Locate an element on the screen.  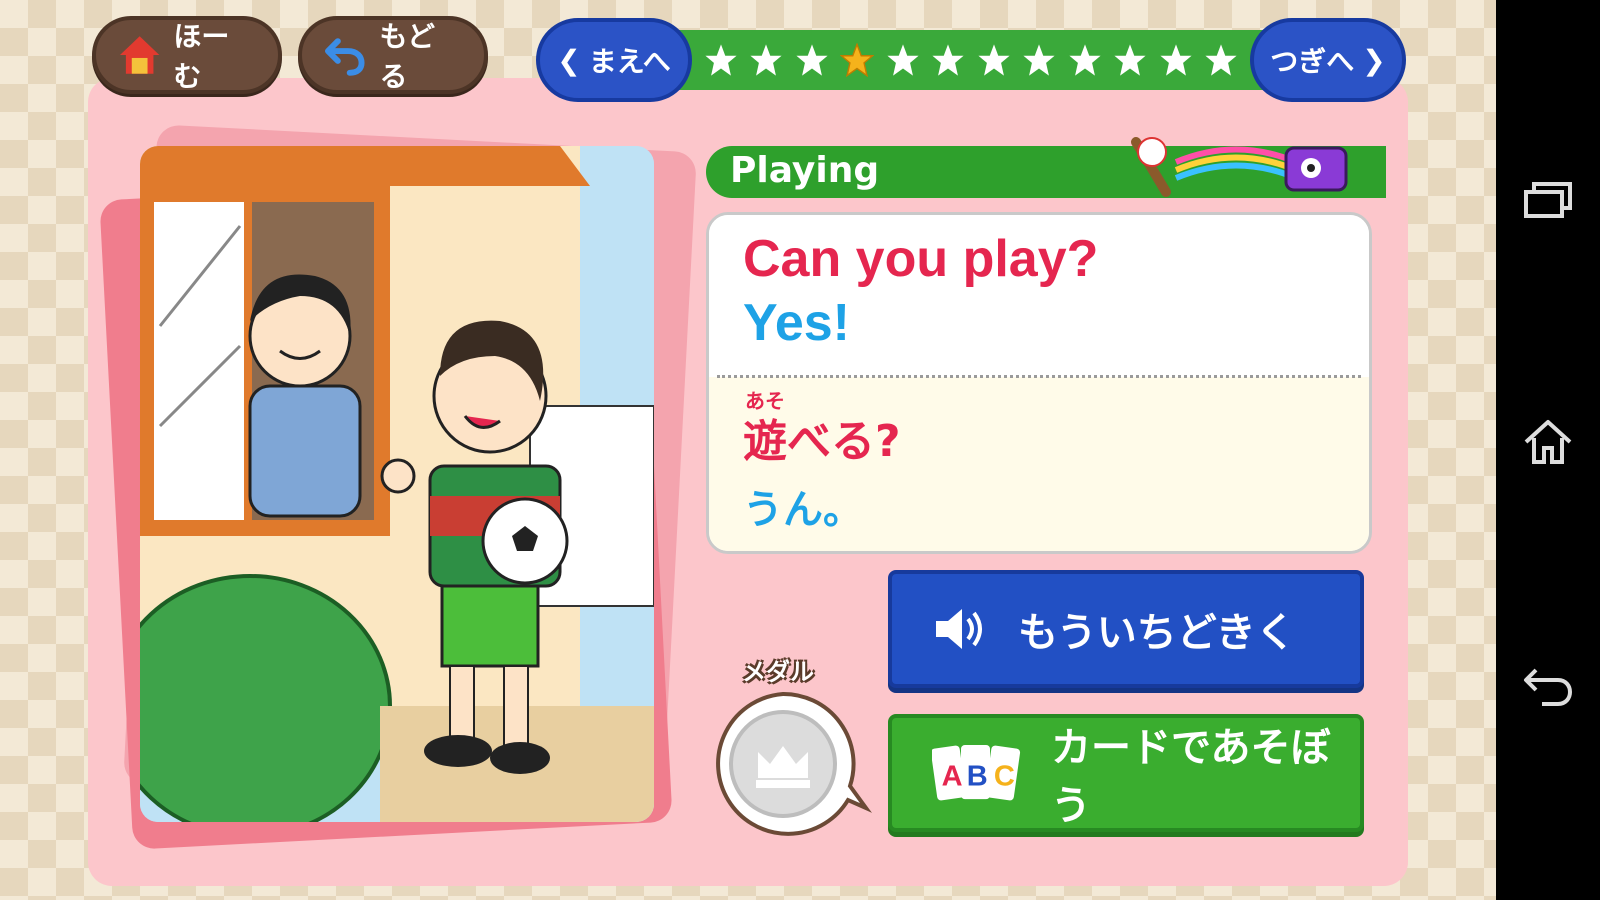
system-home-button is located at coordinates (1548, 442).